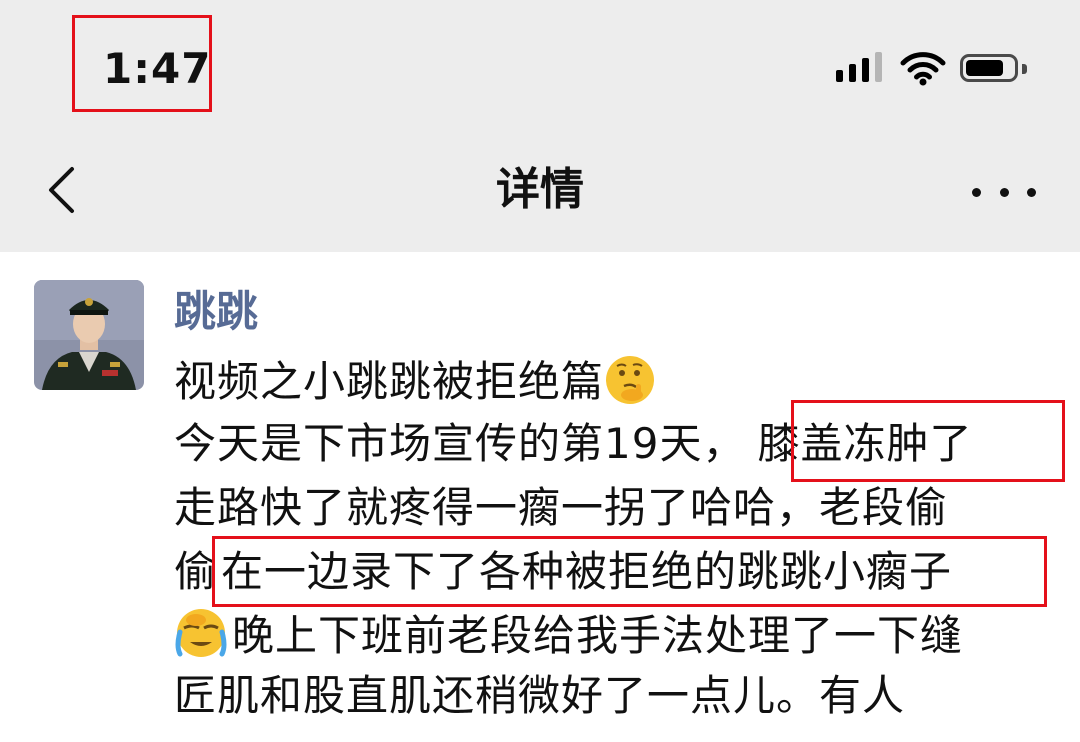 This screenshot has width=1080, height=742. I want to click on post-line: 晚上下班前老段给我手法处理了一下缝, so click(568, 635).